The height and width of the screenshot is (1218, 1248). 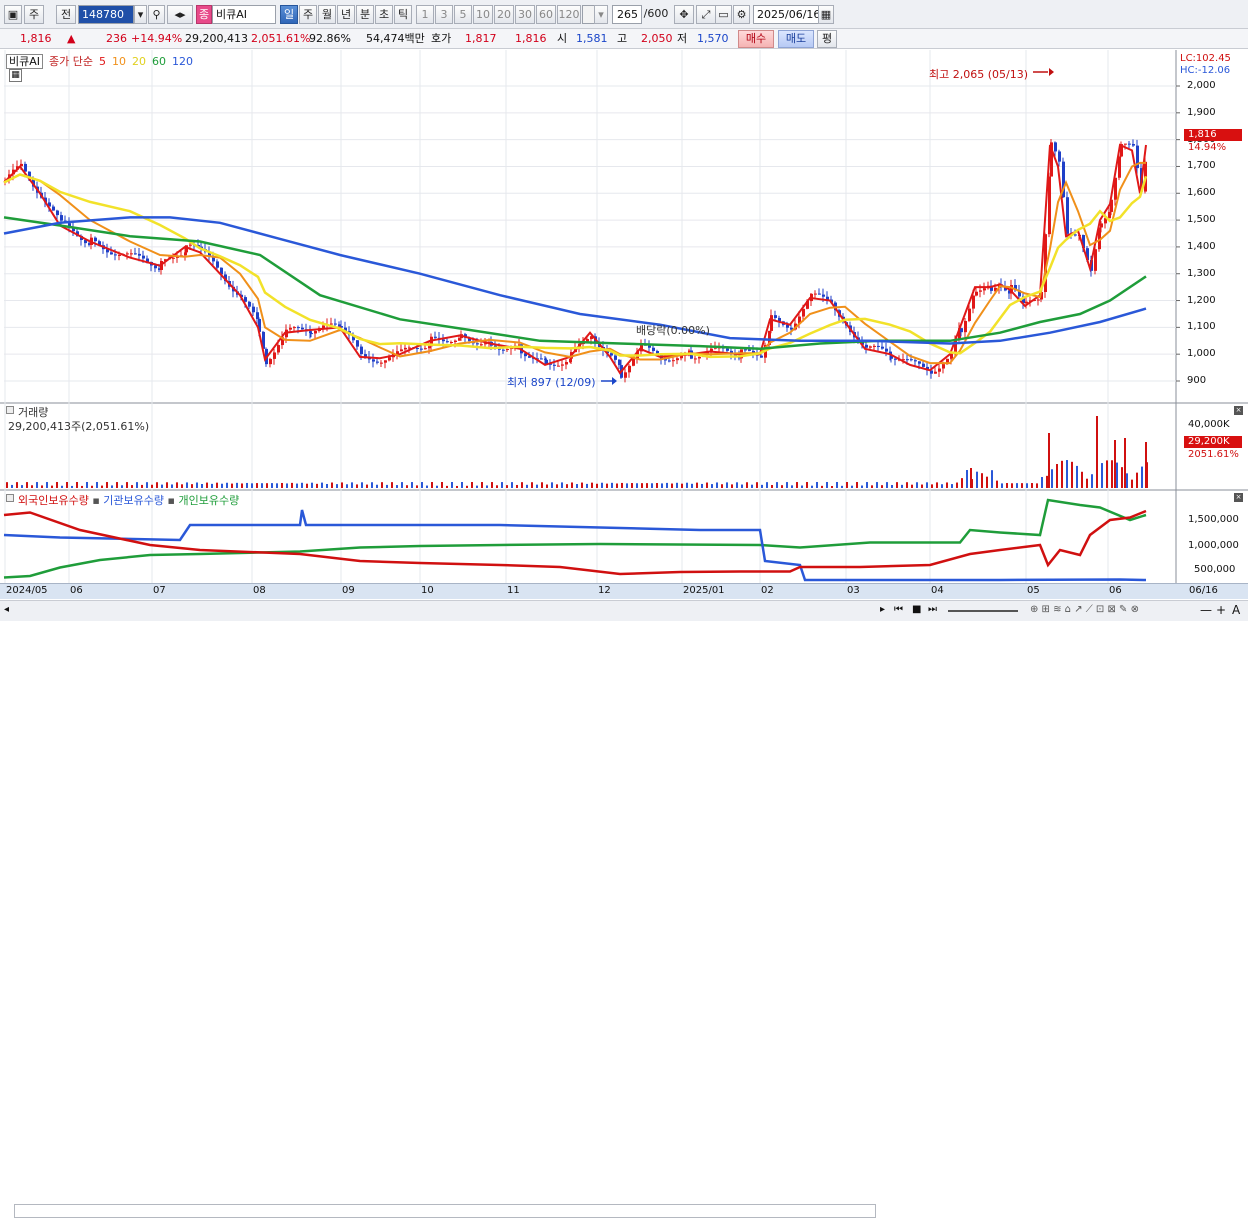 I want to click on zoom-plus-icon: +, so click(x=1221, y=610).